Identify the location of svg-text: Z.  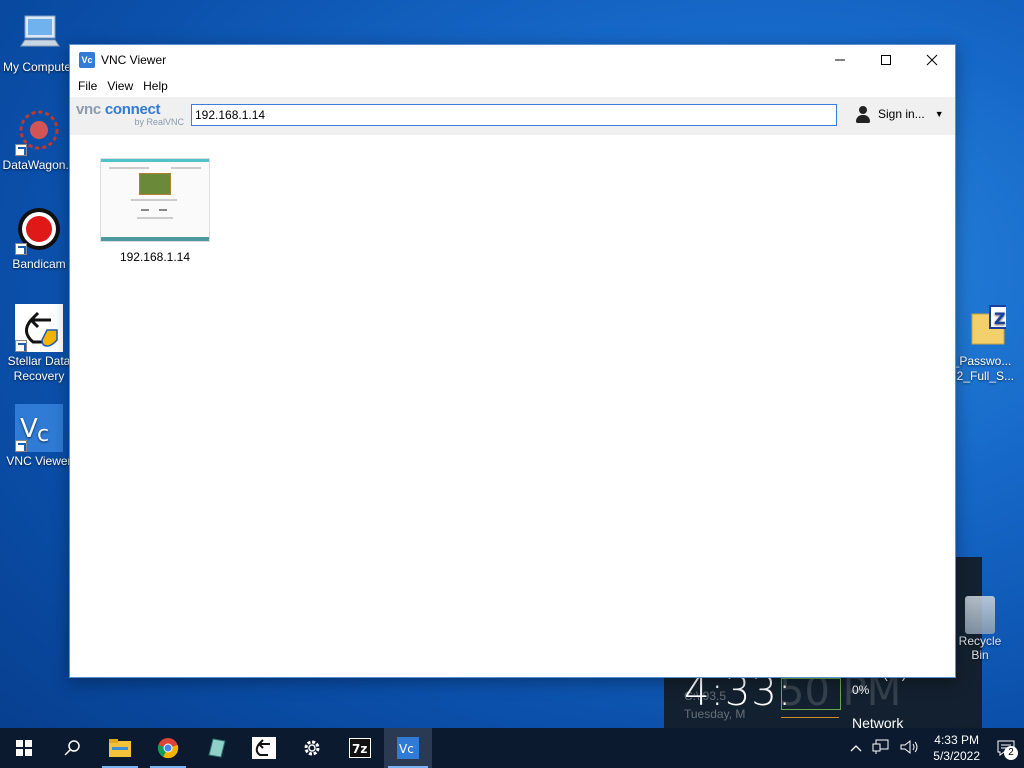
(1000, 318).